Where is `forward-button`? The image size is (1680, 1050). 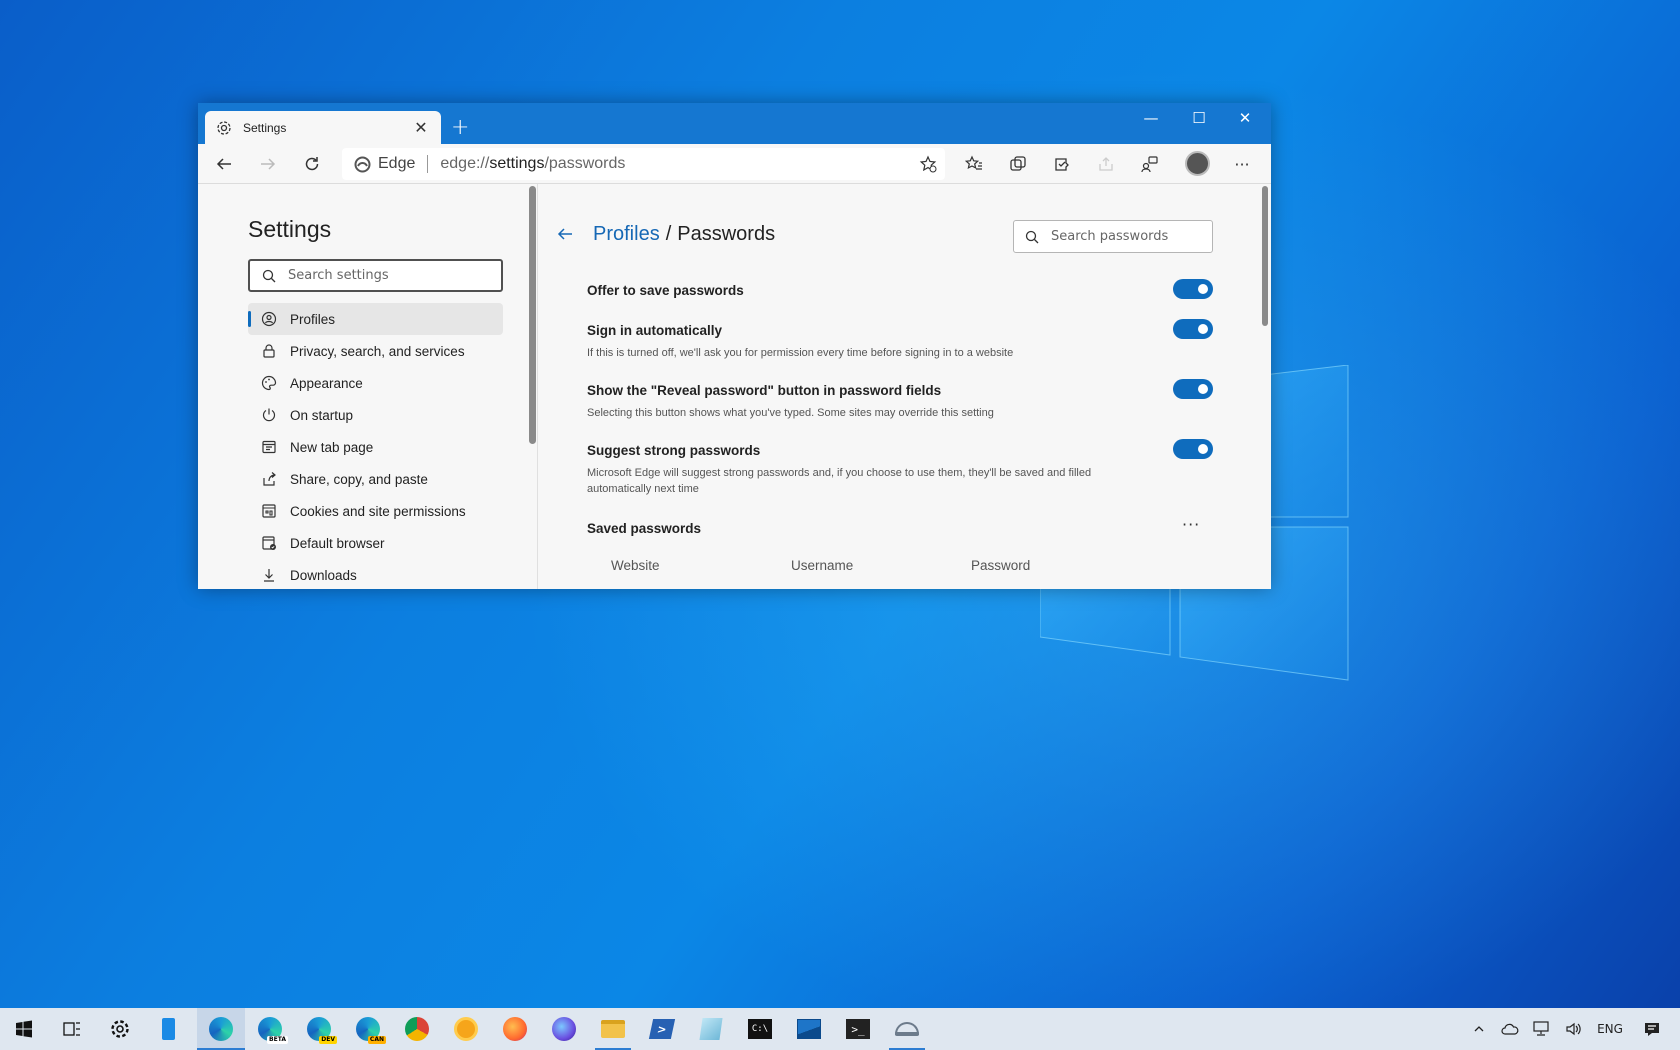
forward-button is located at coordinates (268, 164).